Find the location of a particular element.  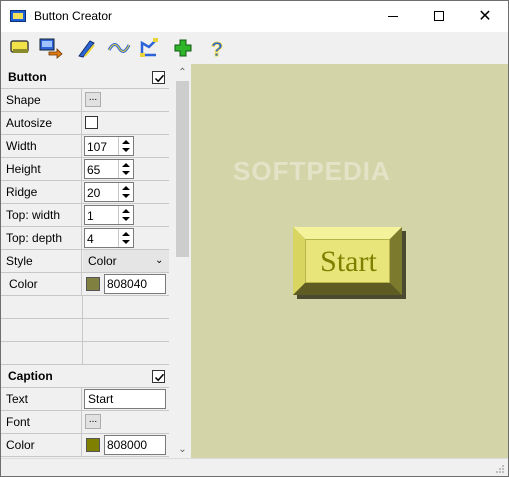

pen-icon is located at coordinates (88, 48).